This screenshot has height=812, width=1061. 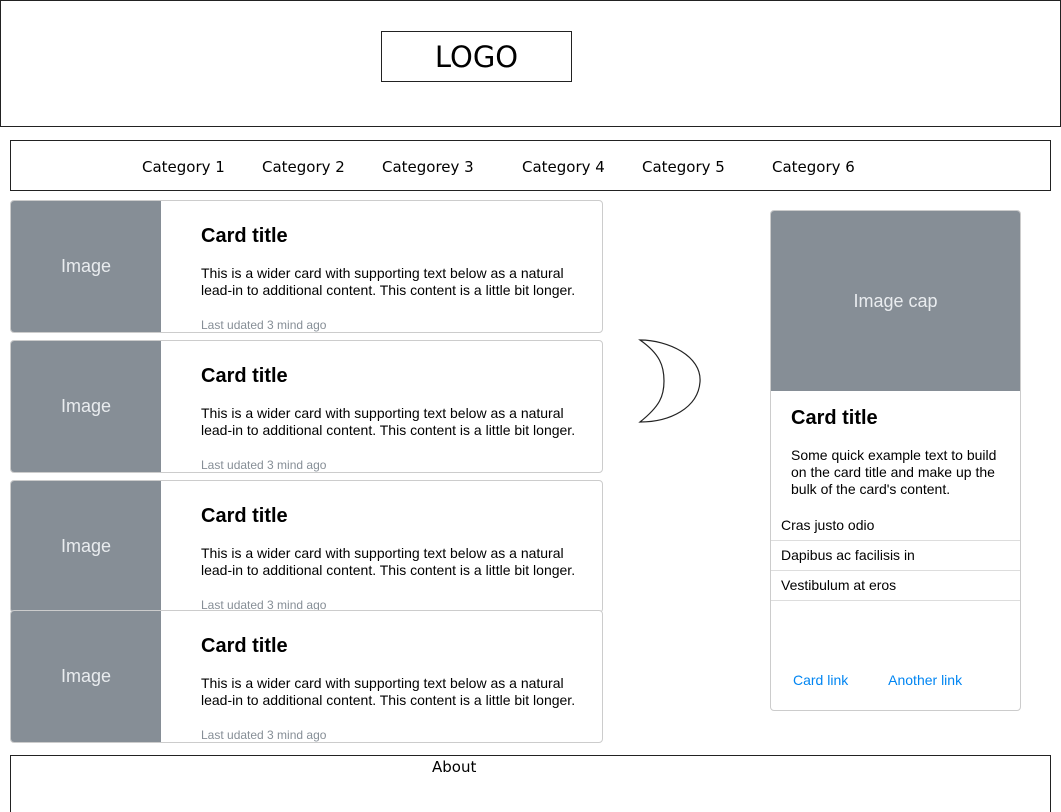 What do you see at coordinates (895, 526) in the screenshot?
I see `list-item: Cras justo odio` at bounding box center [895, 526].